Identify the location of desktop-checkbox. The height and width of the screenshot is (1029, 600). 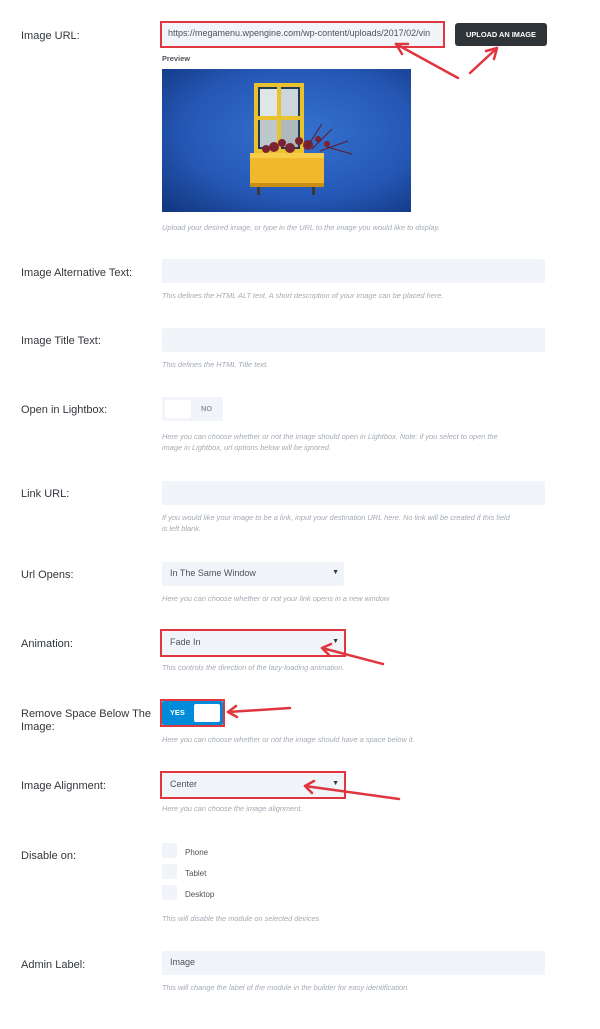
(169, 892).